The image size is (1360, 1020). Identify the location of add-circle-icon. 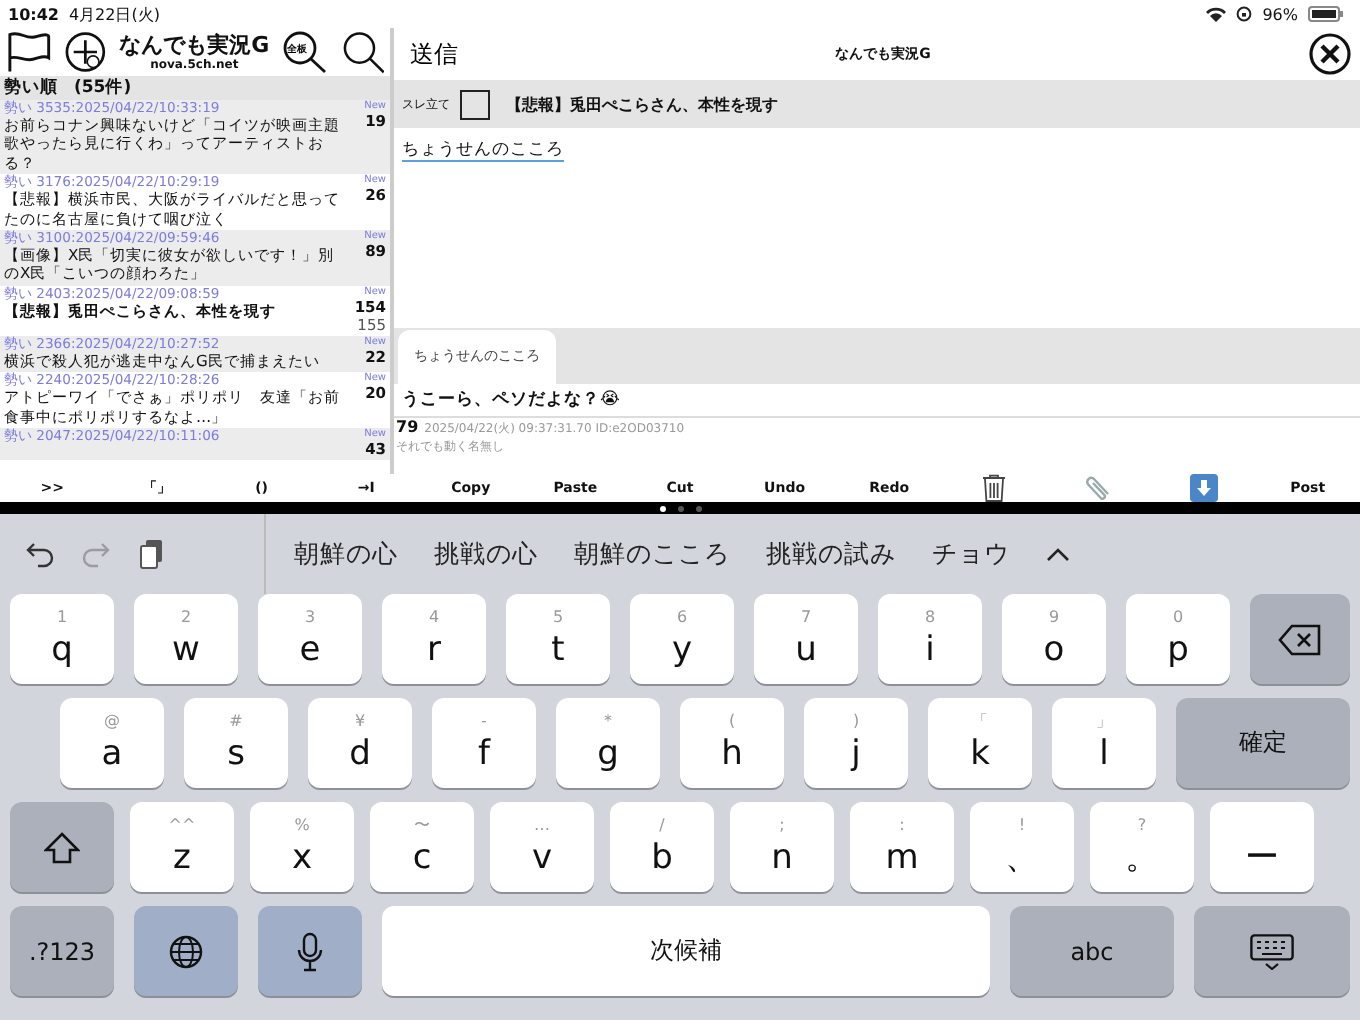
(86, 52).